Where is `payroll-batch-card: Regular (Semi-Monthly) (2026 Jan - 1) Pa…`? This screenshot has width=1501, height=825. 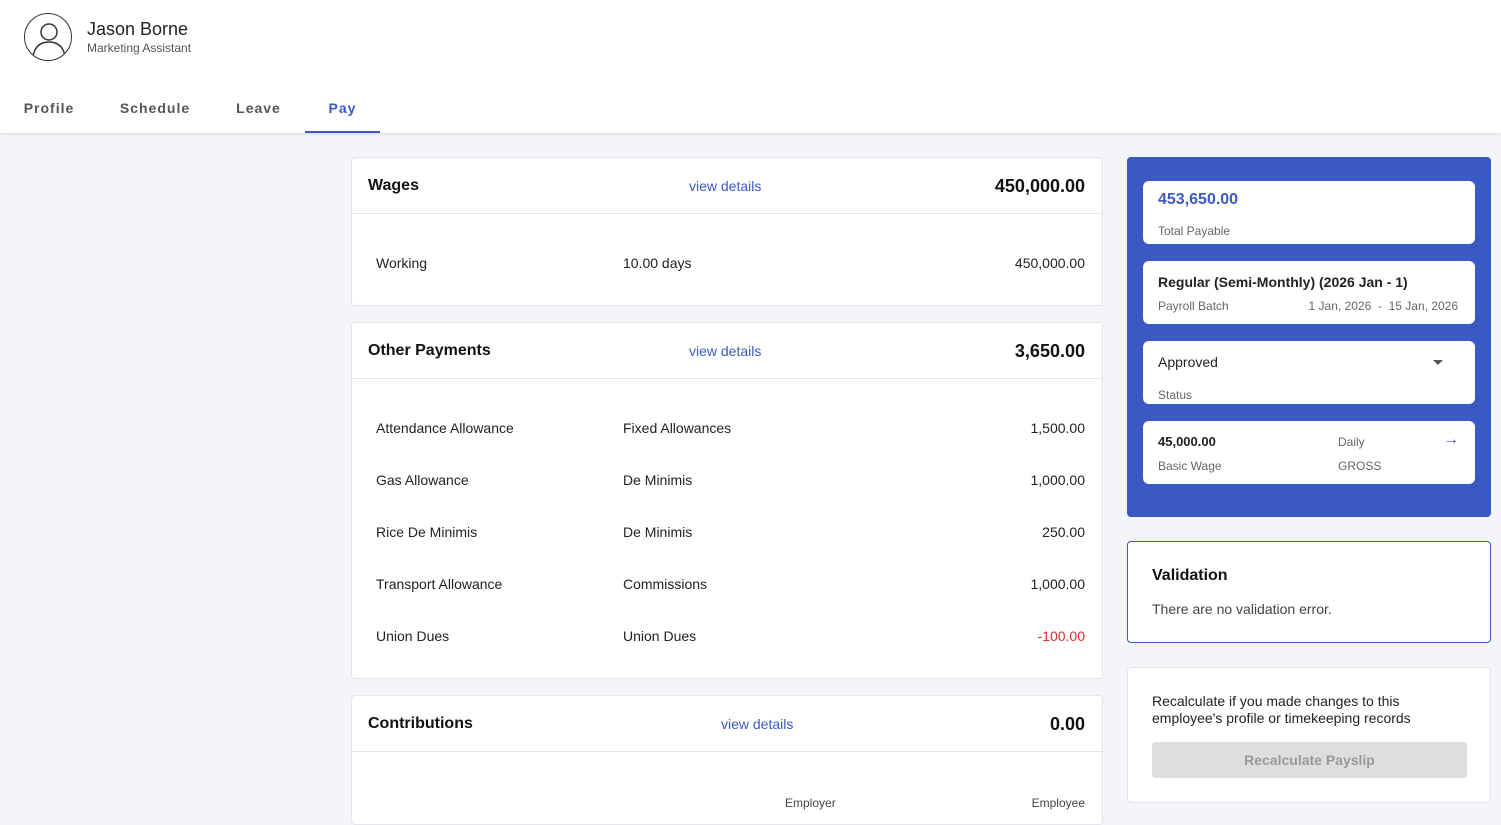
payroll-batch-card: Regular (Semi-Monthly) (2026 Jan - 1) Pa… is located at coordinates (1309, 292).